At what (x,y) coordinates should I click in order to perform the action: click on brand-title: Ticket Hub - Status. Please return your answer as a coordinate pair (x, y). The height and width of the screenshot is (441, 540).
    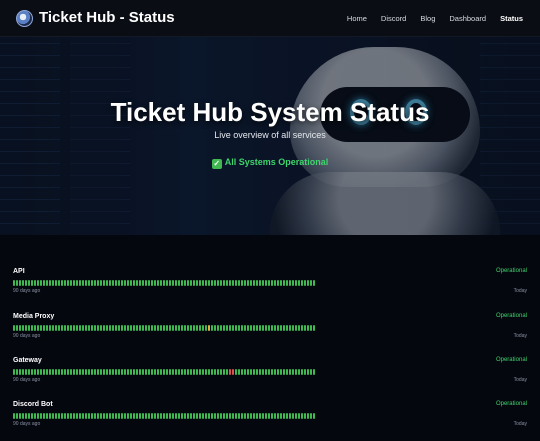
    Looking at the image, I should click on (107, 17).